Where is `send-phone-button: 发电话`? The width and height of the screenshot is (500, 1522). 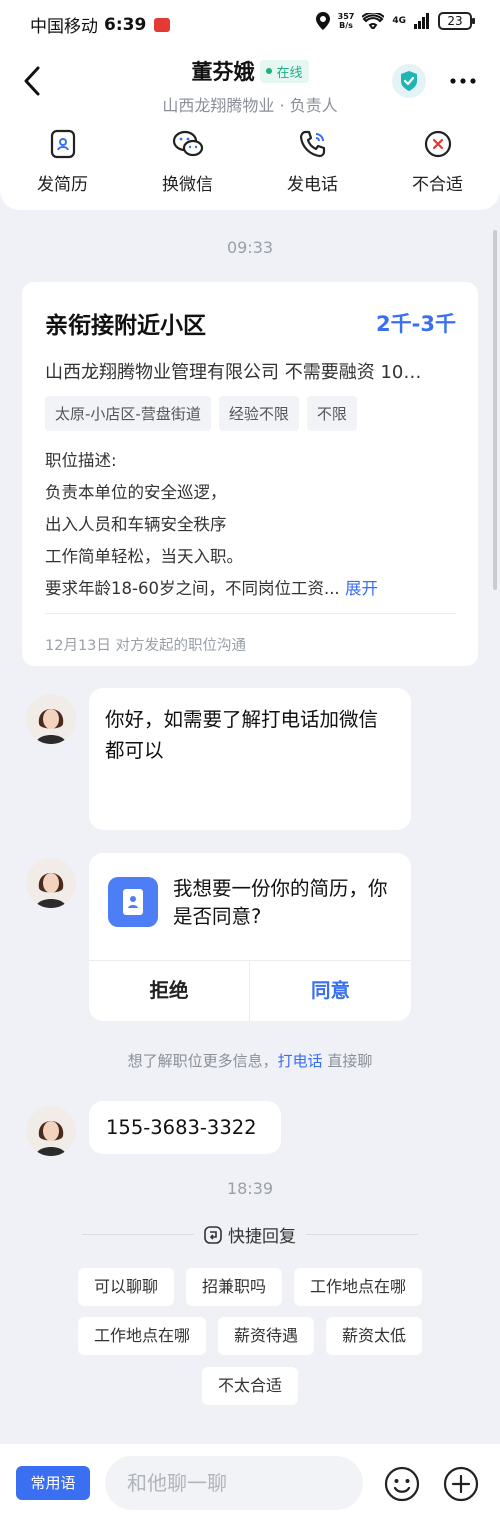
send-phone-button: 发电话 is located at coordinates (312, 161).